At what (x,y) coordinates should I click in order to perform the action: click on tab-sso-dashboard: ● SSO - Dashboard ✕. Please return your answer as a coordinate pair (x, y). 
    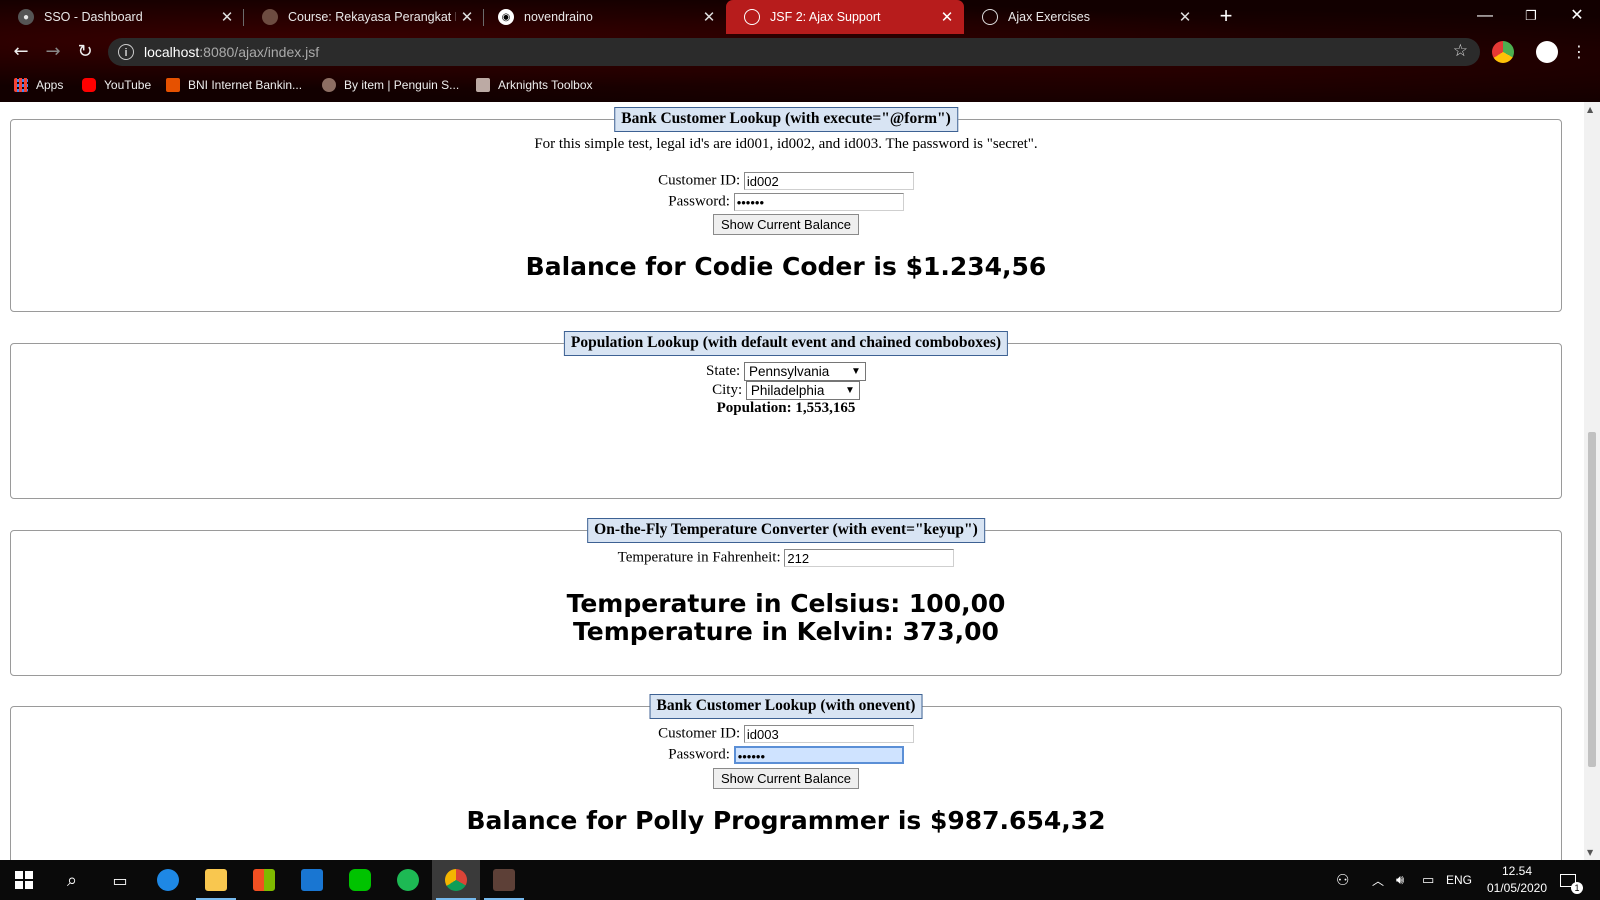
    Looking at the image, I should click on (122, 17).